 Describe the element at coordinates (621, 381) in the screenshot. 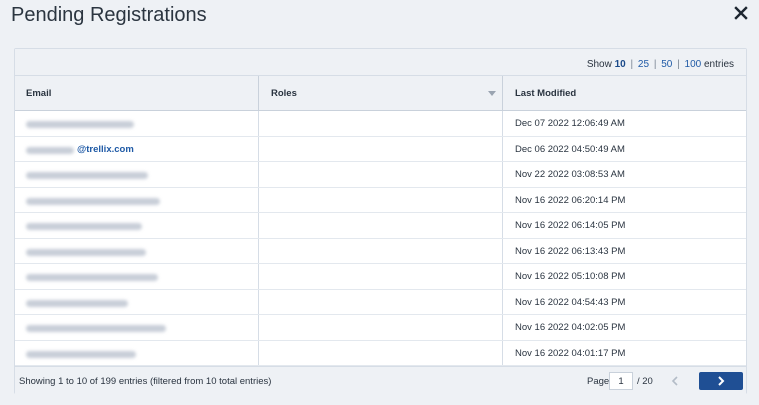

I see `page-number-input` at that location.